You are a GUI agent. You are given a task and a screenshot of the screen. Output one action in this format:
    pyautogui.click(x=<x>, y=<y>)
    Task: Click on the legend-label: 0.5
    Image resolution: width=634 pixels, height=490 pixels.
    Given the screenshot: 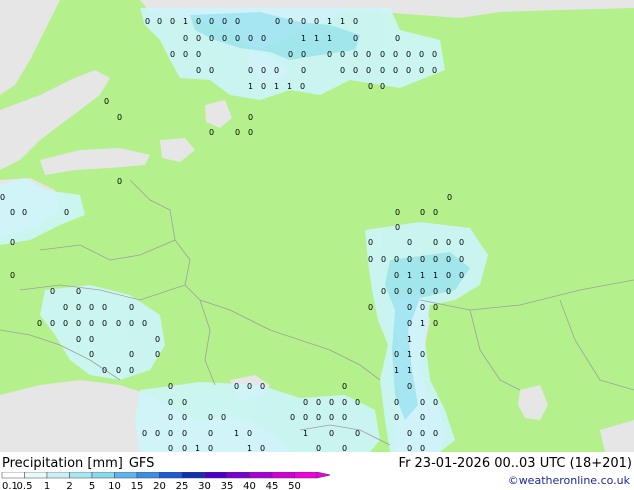 What is the action you would take?
    pyautogui.click(x=25, y=485)
    